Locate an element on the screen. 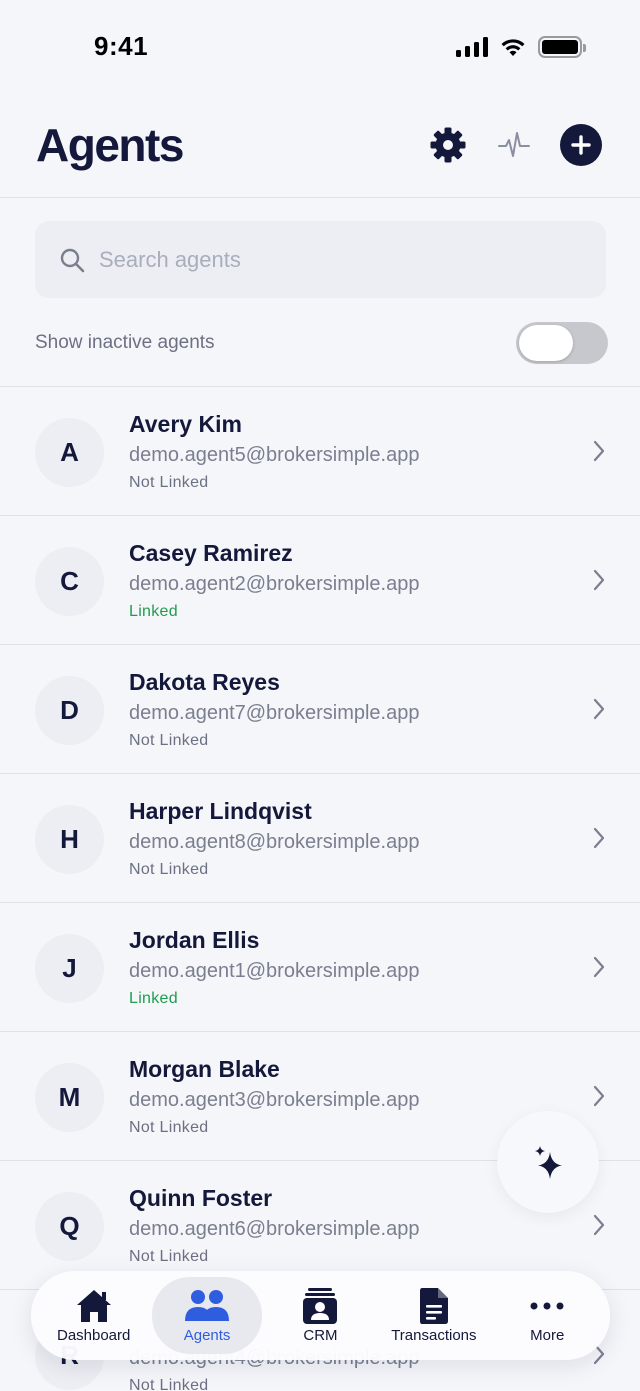 The image size is (640, 1391). search-icon is located at coordinates (72, 260).